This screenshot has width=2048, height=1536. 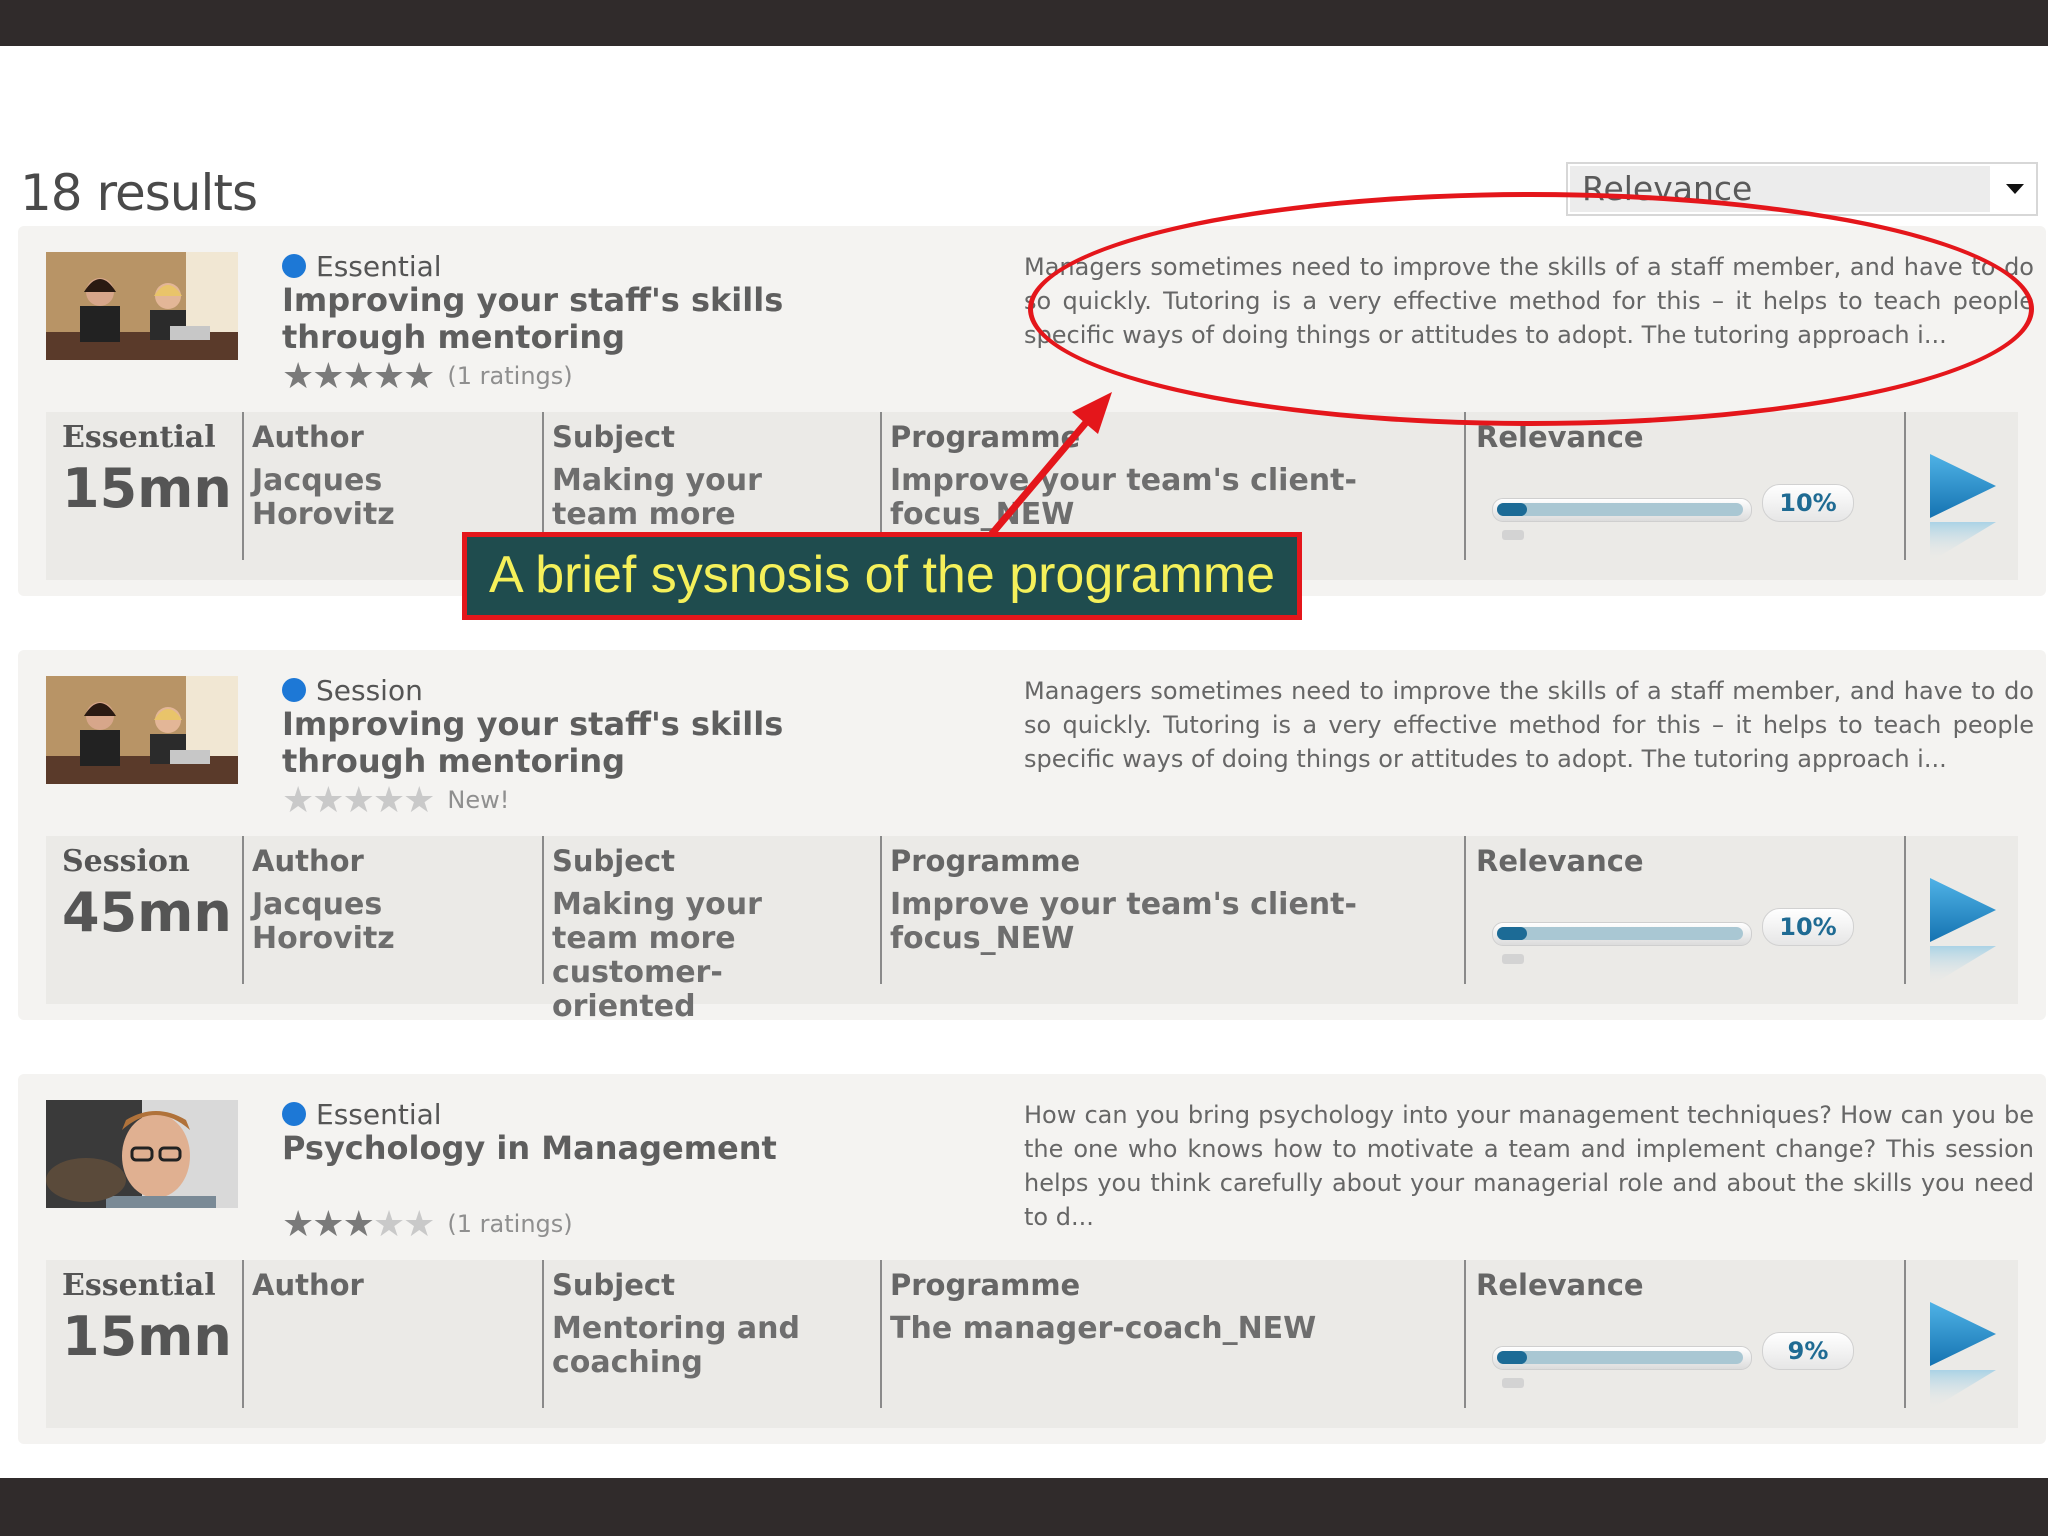 What do you see at coordinates (1676, 1334) in the screenshot?
I see `relevance-column: Relevance 9%` at bounding box center [1676, 1334].